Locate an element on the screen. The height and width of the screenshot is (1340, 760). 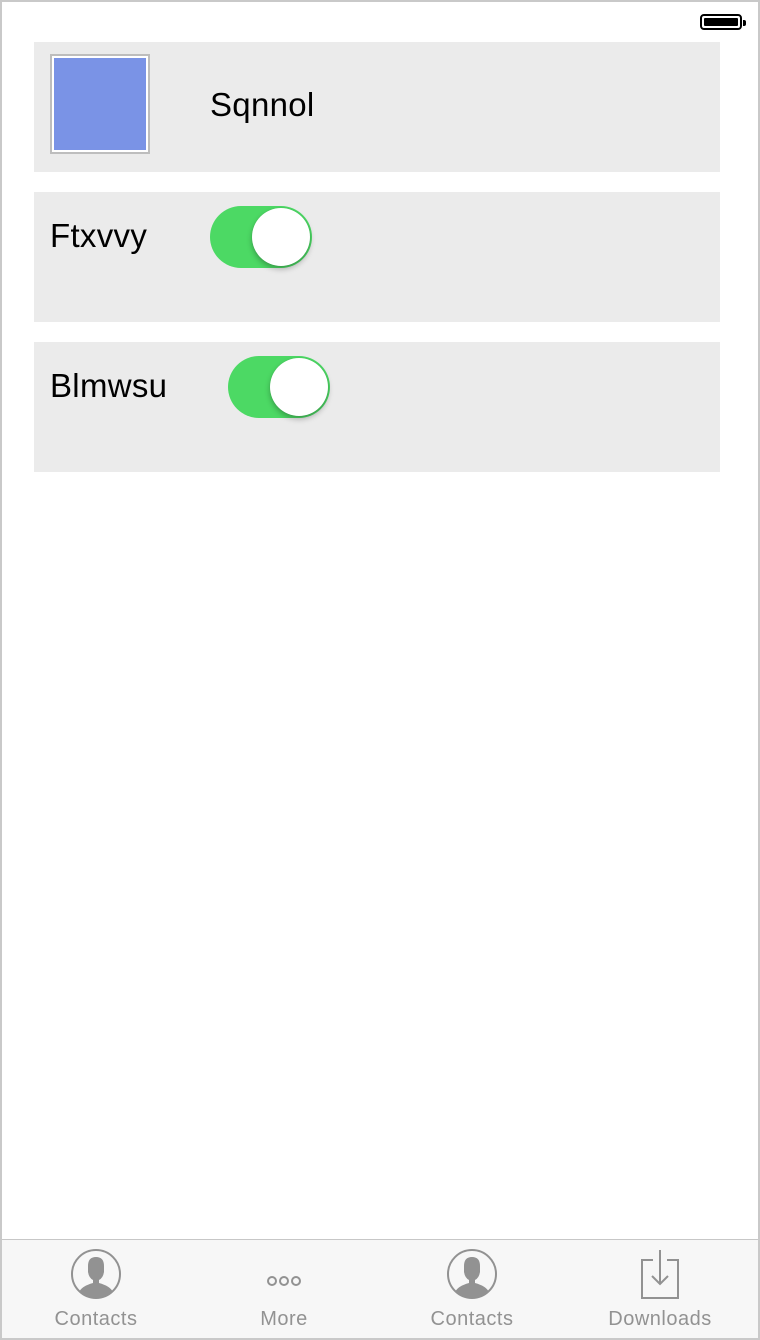
tab-more: More is located at coordinates (284, 1289).